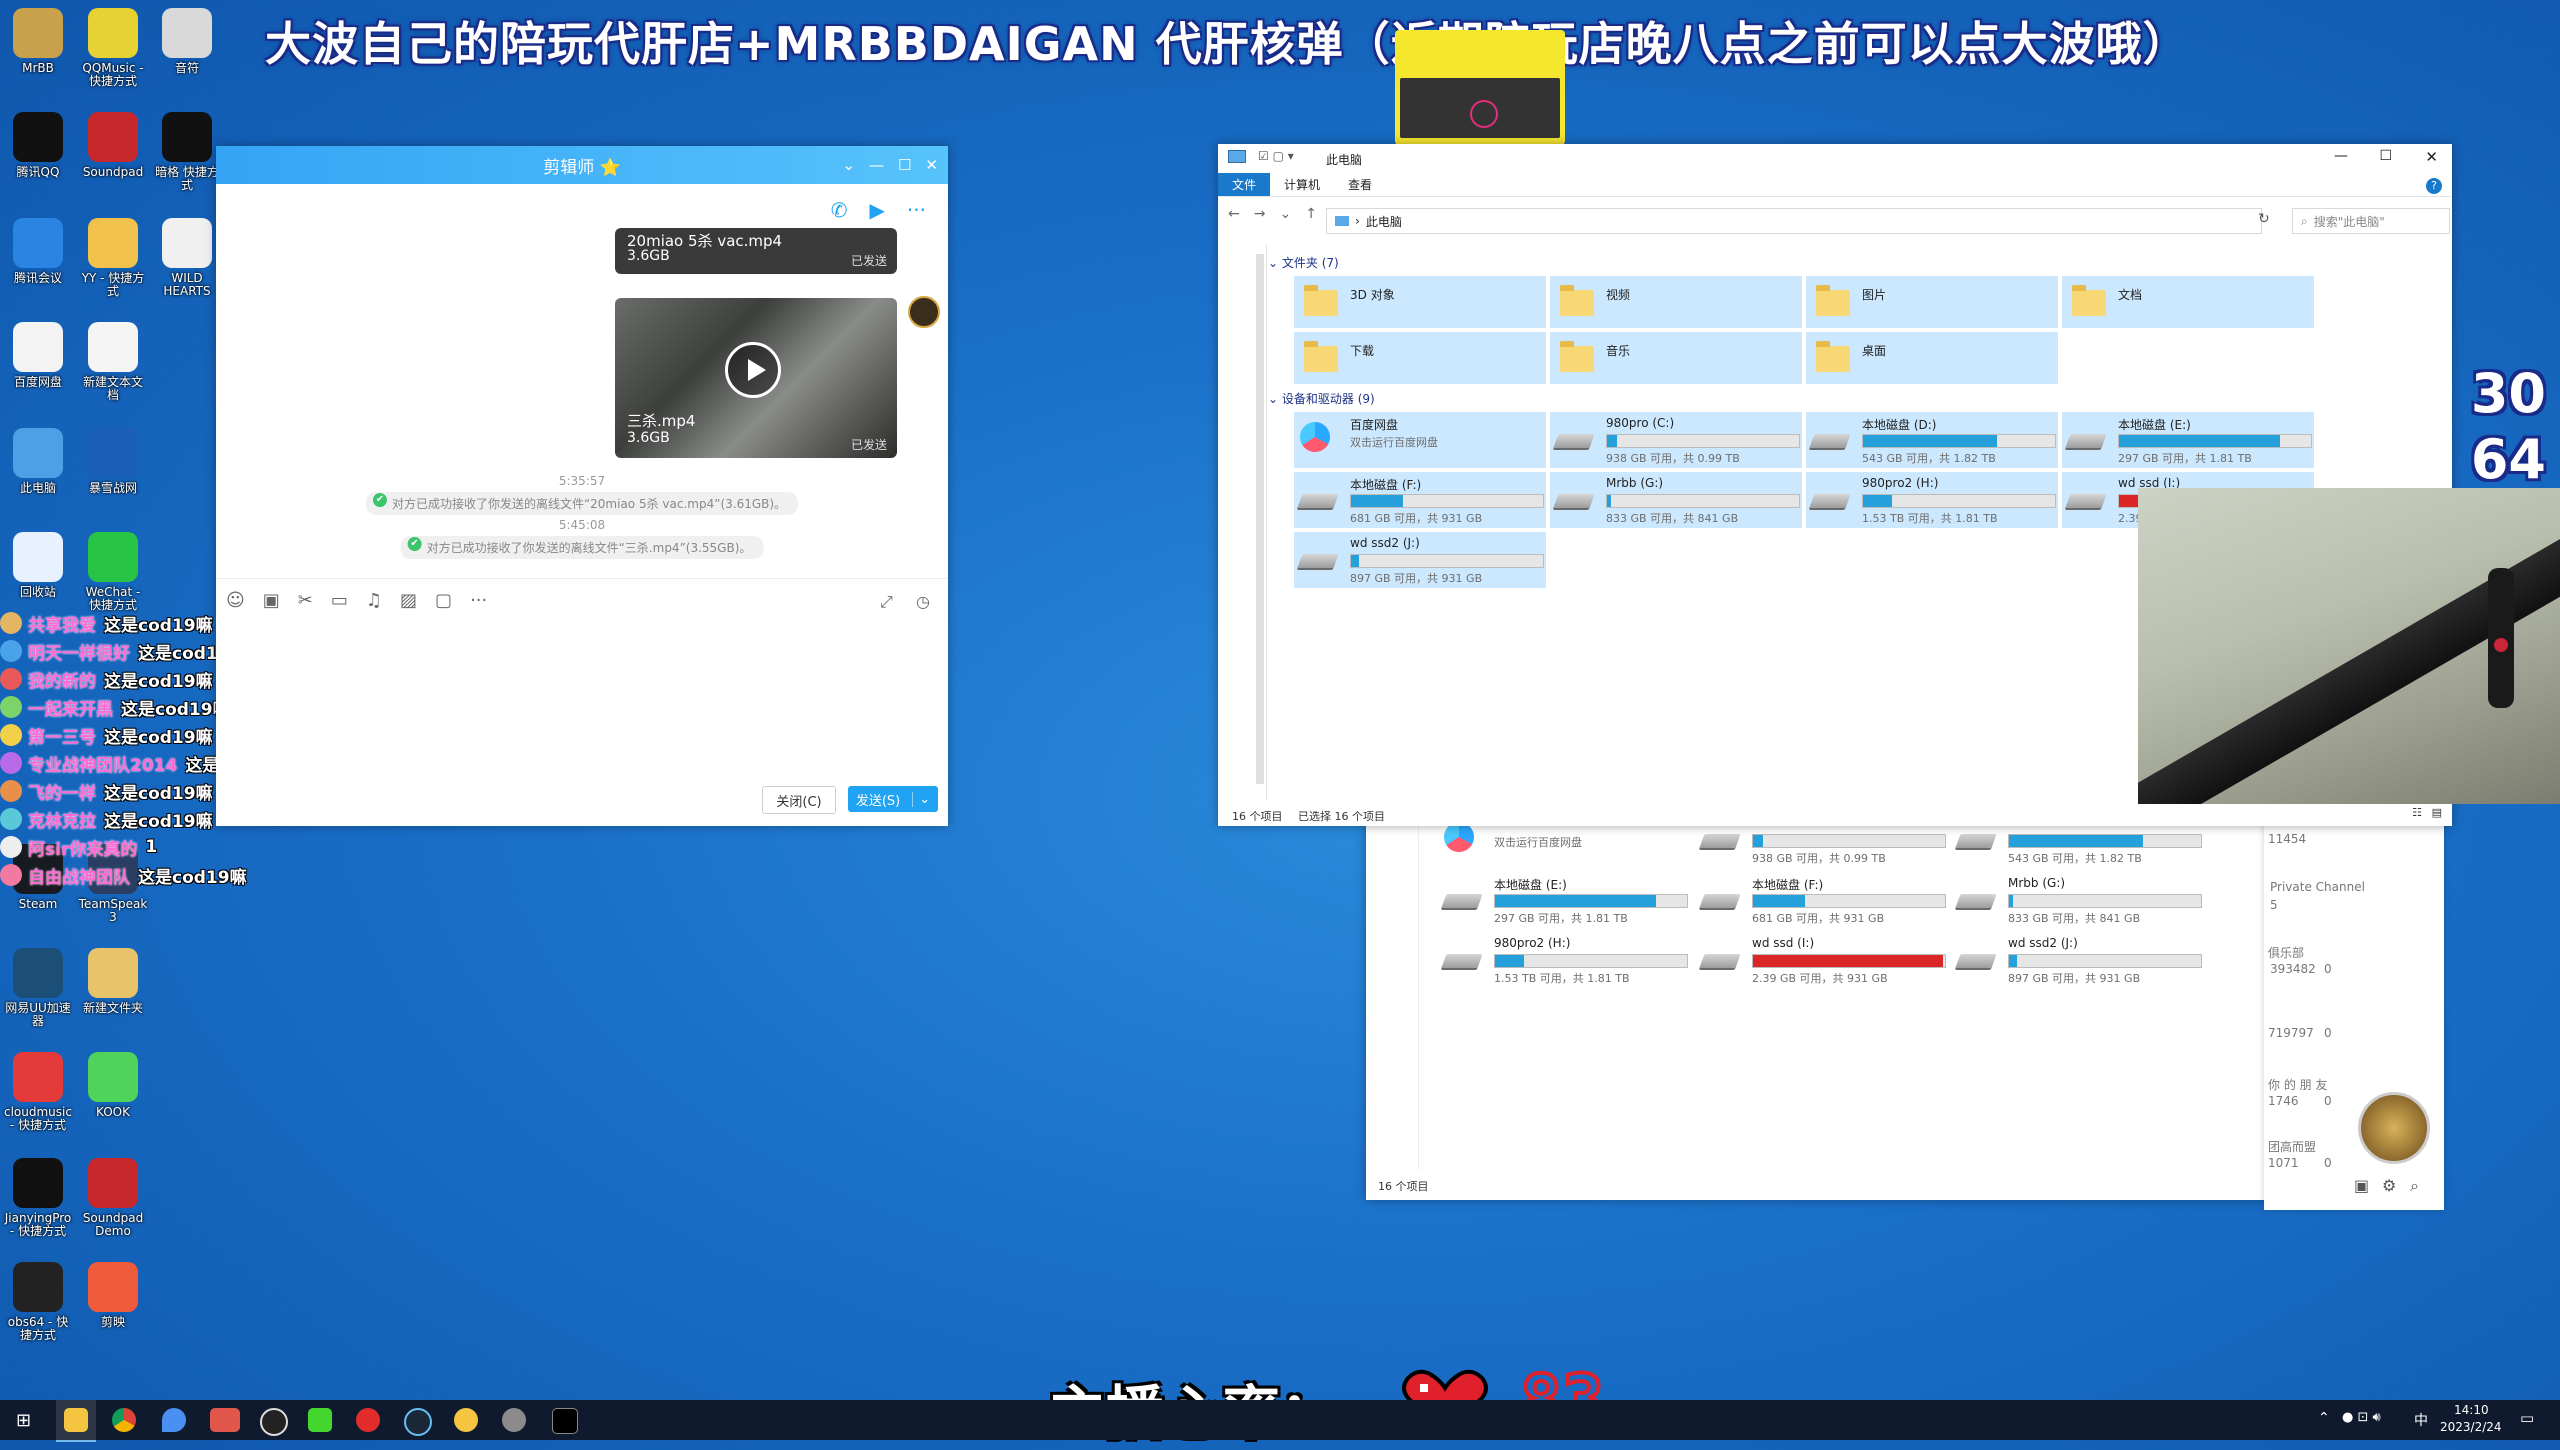 Image resolution: width=2560 pixels, height=1450 pixels. What do you see at coordinates (113, 1085) in the screenshot?
I see `desktop-icon: KOOK` at bounding box center [113, 1085].